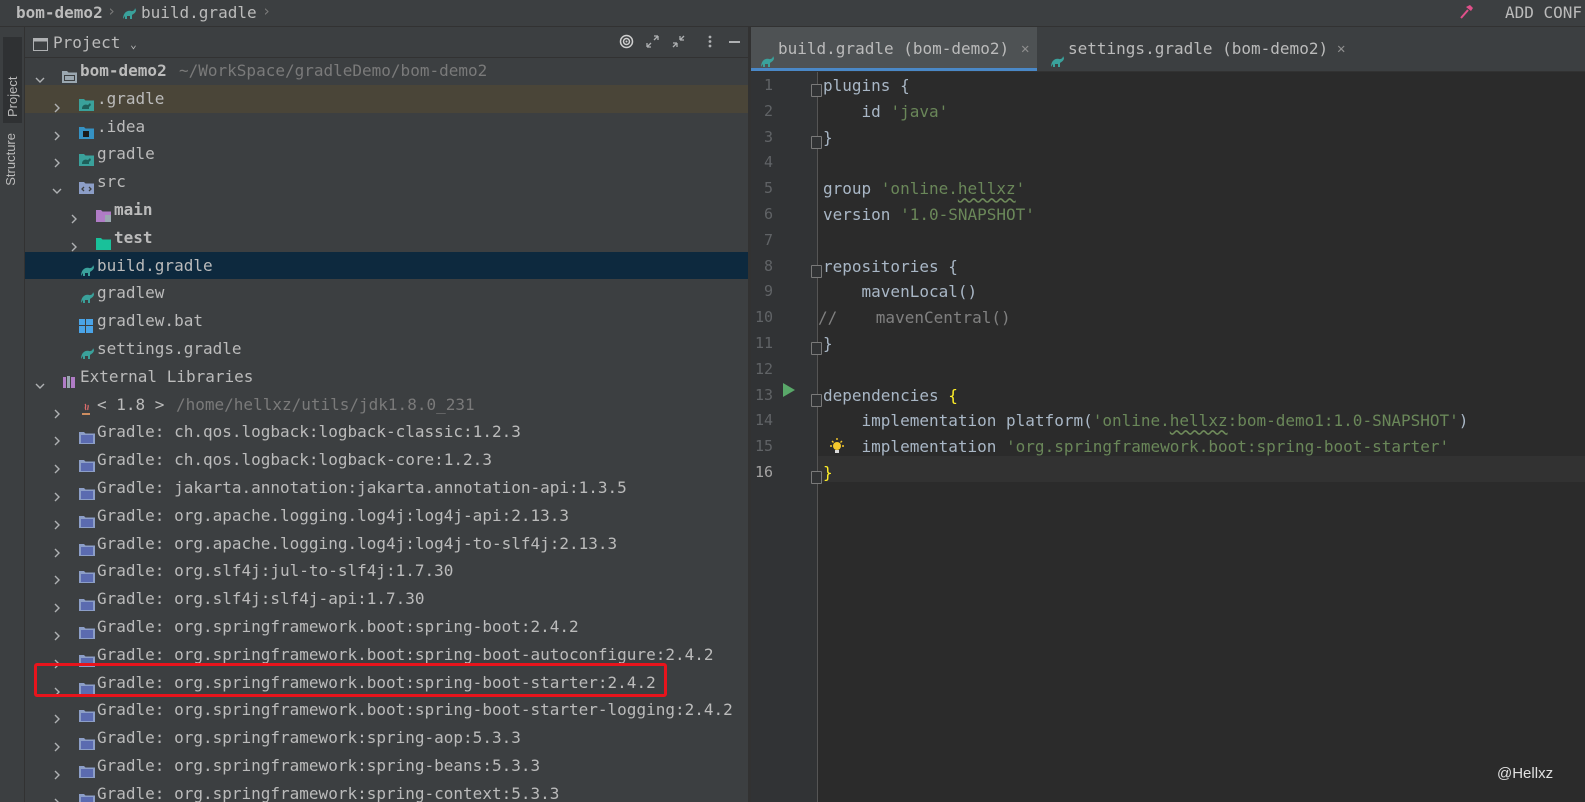 This screenshot has width=1585, height=802. I want to click on tree-item: main, so click(386, 210).